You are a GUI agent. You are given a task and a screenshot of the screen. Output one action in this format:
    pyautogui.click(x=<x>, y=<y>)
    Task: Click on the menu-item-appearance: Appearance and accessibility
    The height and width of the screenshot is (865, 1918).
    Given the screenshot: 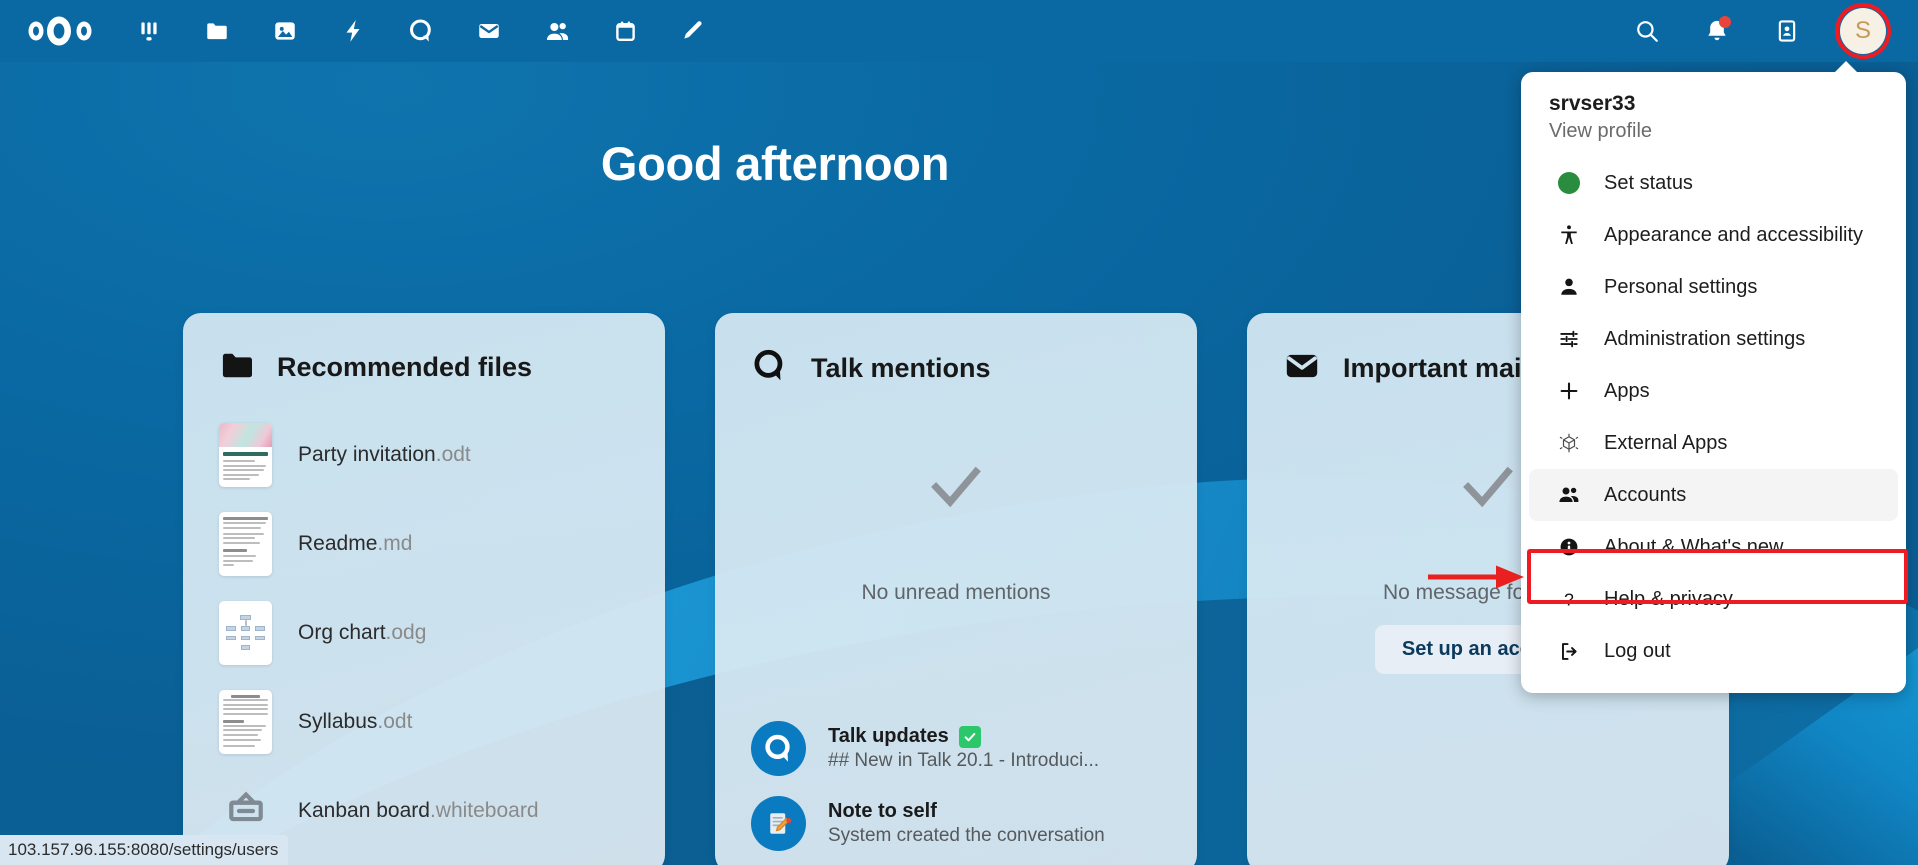 What is the action you would take?
    pyautogui.click(x=1713, y=235)
    